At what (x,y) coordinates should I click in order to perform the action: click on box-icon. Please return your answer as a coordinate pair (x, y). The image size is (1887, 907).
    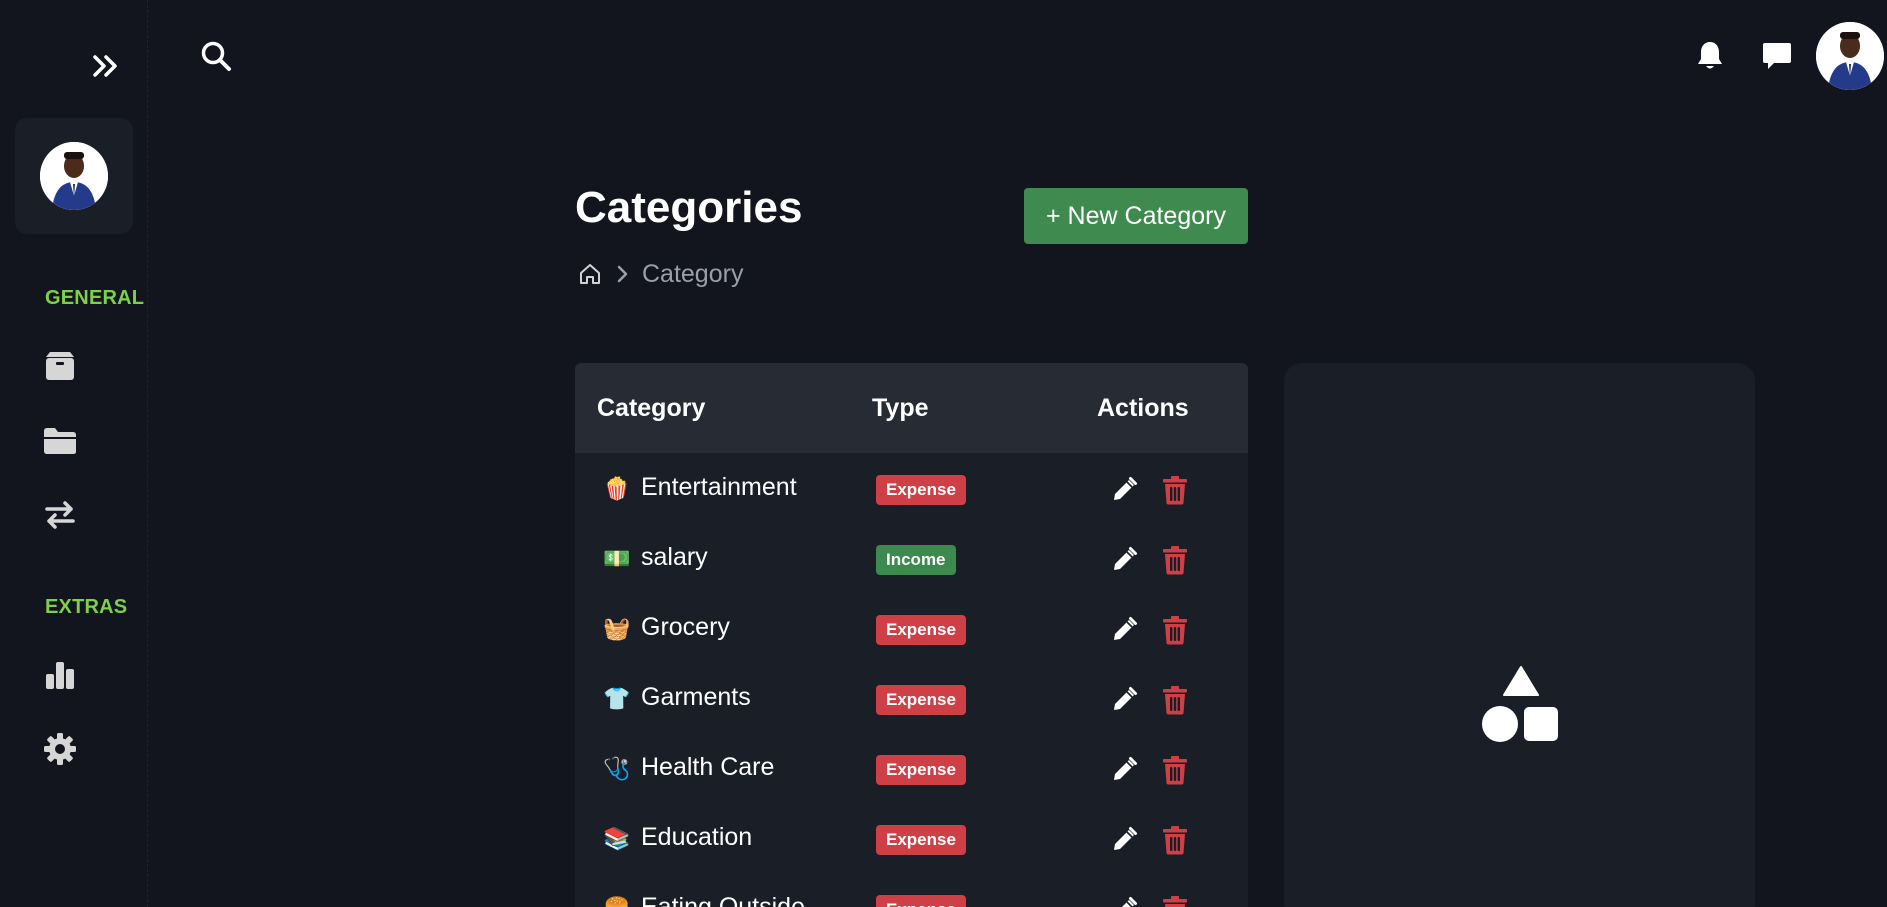
    Looking at the image, I should click on (60, 366).